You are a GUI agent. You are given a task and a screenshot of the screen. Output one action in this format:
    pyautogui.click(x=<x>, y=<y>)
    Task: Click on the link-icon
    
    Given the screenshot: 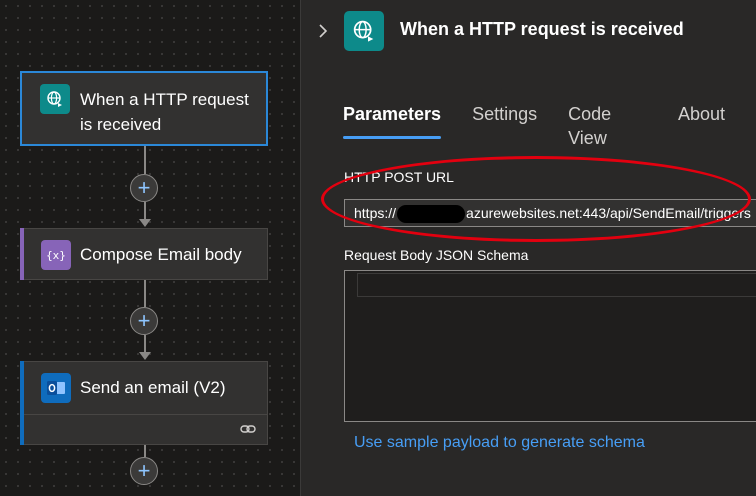 What is the action you would take?
    pyautogui.click(x=248, y=429)
    